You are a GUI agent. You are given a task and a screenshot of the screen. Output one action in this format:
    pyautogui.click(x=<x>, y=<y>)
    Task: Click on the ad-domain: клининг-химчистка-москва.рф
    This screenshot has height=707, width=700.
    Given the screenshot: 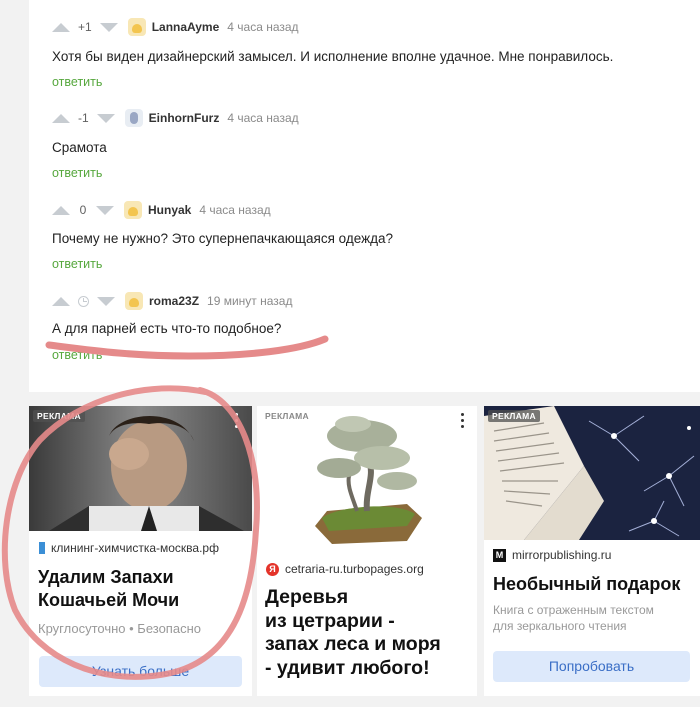 What is the action you would take?
    pyautogui.click(x=129, y=548)
    